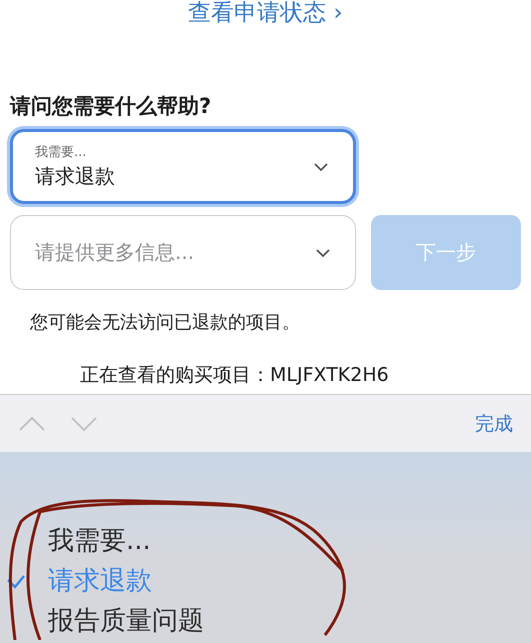  Describe the element at coordinates (265, 580) in the screenshot. I see `picker-option: 请求退款` at that location.